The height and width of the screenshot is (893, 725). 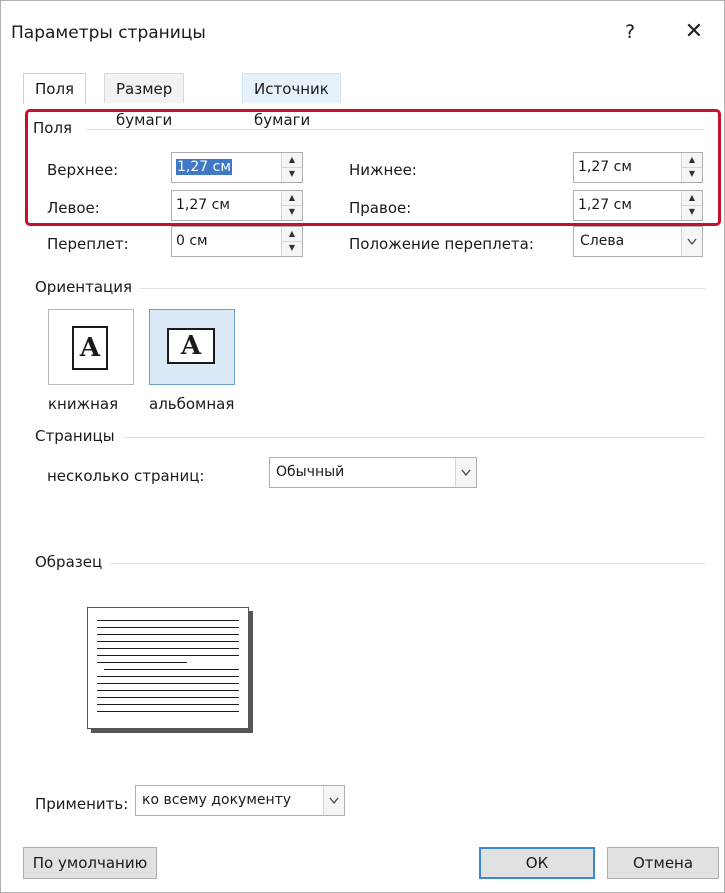 I want to click on gutter-value: 0 см, so click(x=192, y=241).